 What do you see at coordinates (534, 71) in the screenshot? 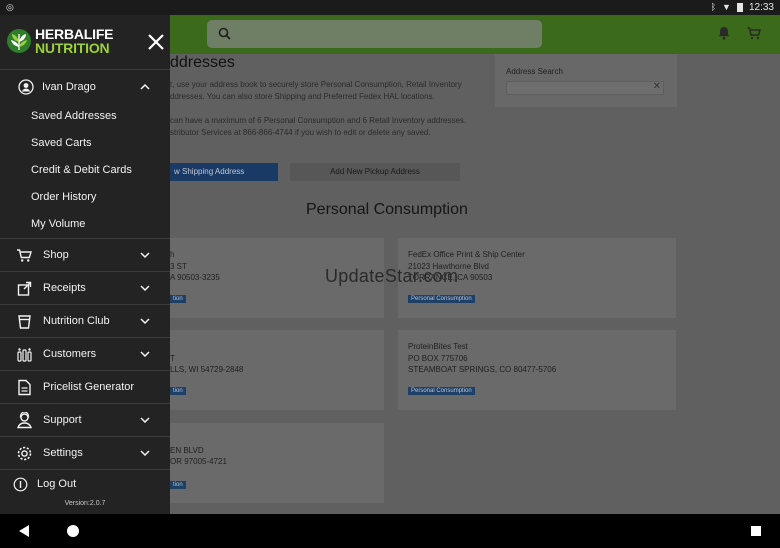
I see `address-search-label: Address Search` at bounding box center [534, 71].